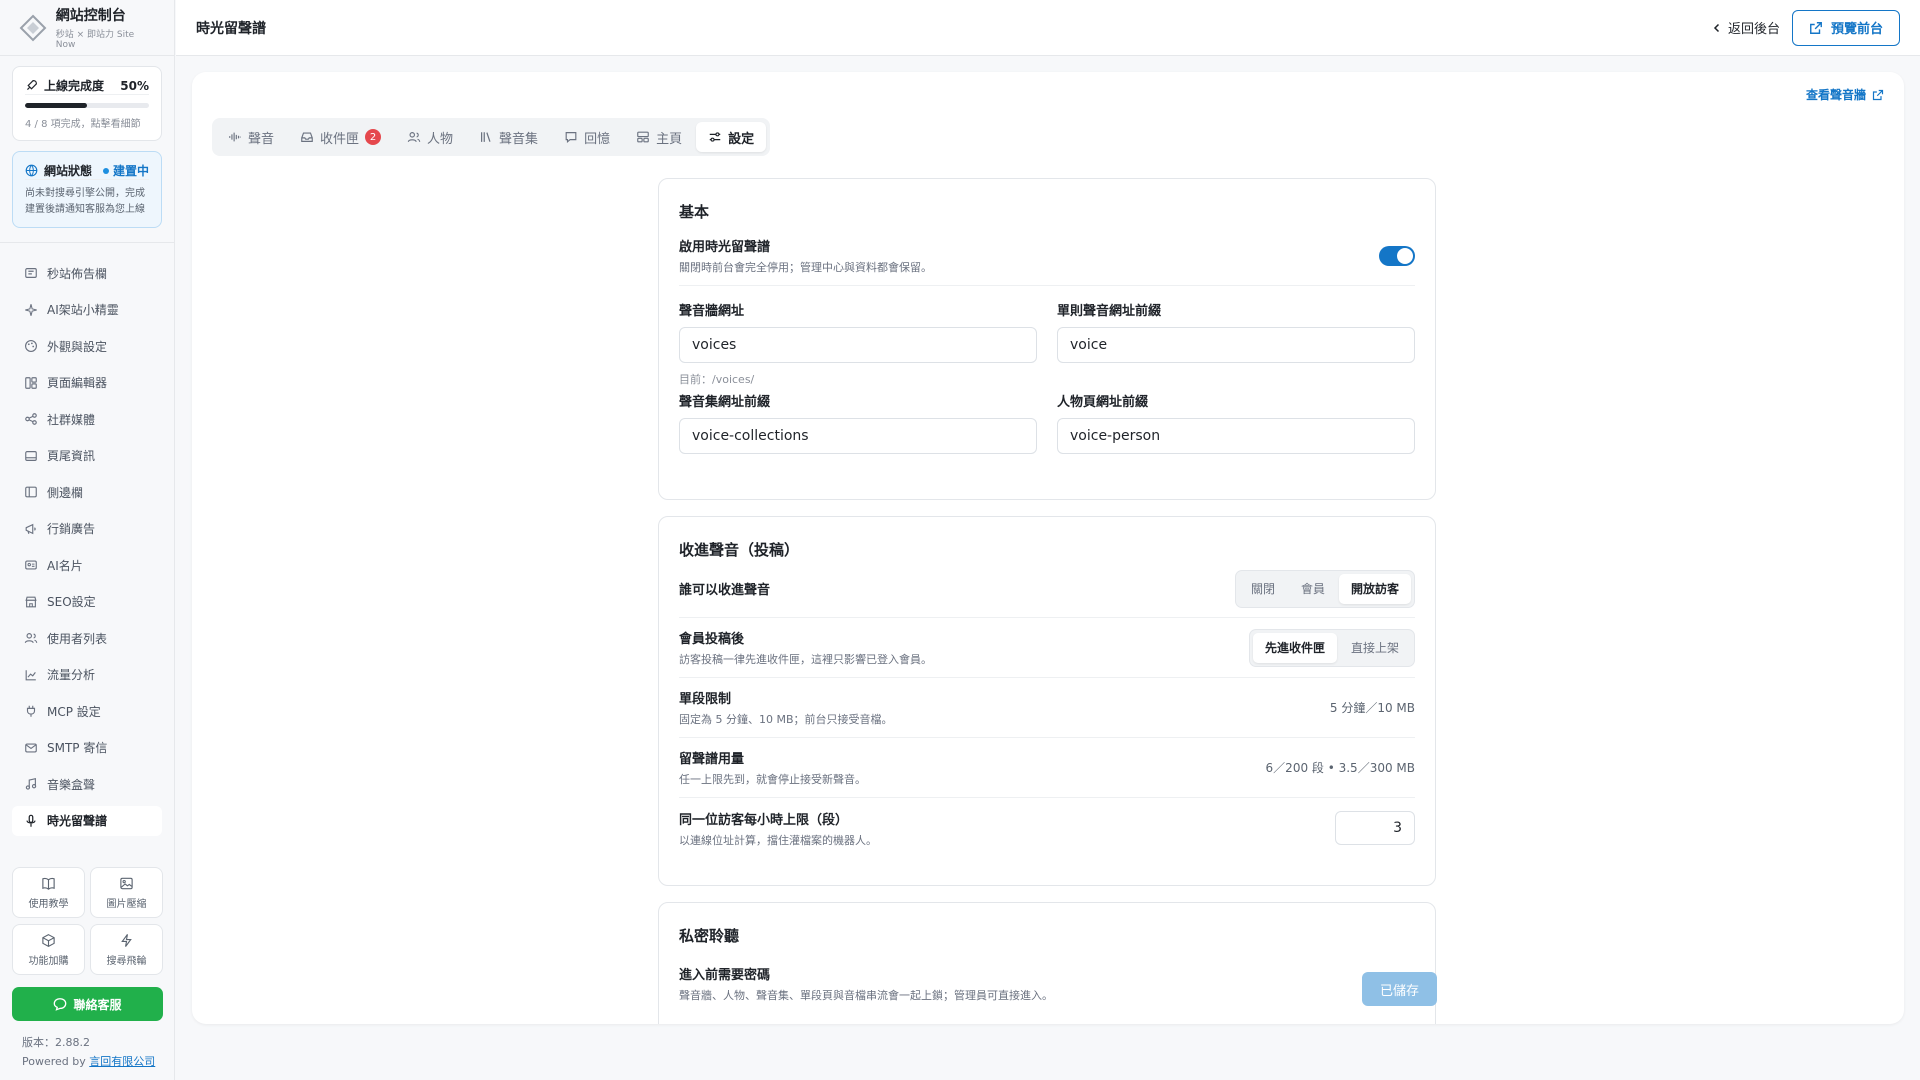 This screenshot has width=1920, height=1080. I want to click on preview-frontend-button: 預覽前台, so click(1845, 27).